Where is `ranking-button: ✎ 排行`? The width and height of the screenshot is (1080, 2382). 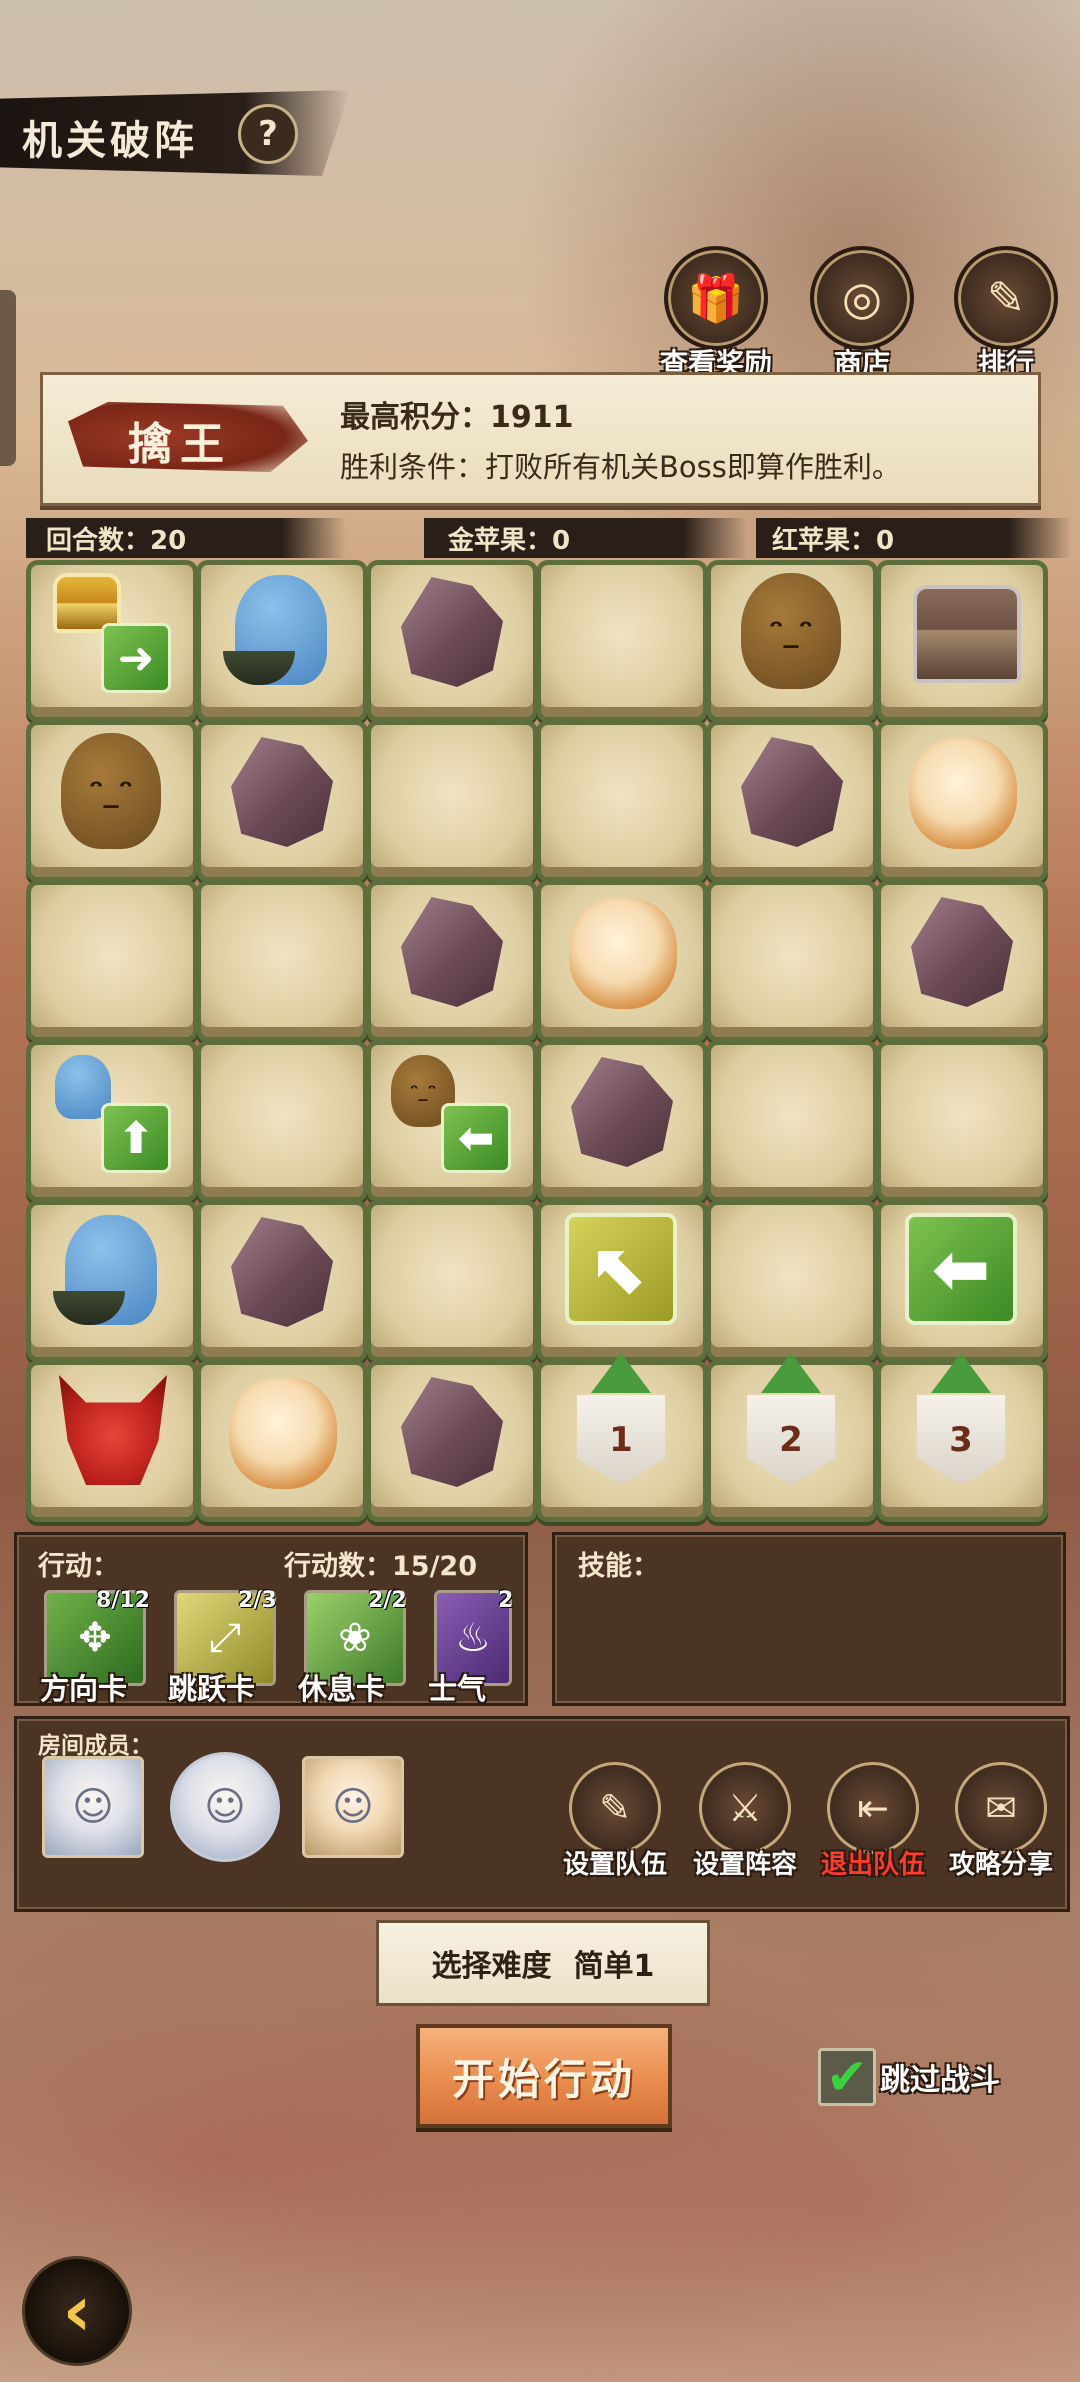
ranking-button: ✎ 排行 is located at coordinates (1006, 314).